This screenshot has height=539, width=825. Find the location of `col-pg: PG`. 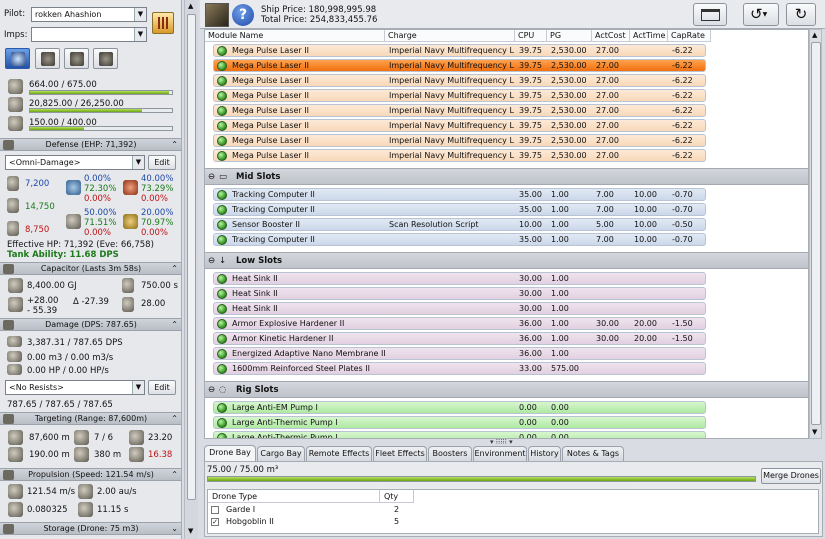

col-pg: PG is located at coordinates (569, 36).